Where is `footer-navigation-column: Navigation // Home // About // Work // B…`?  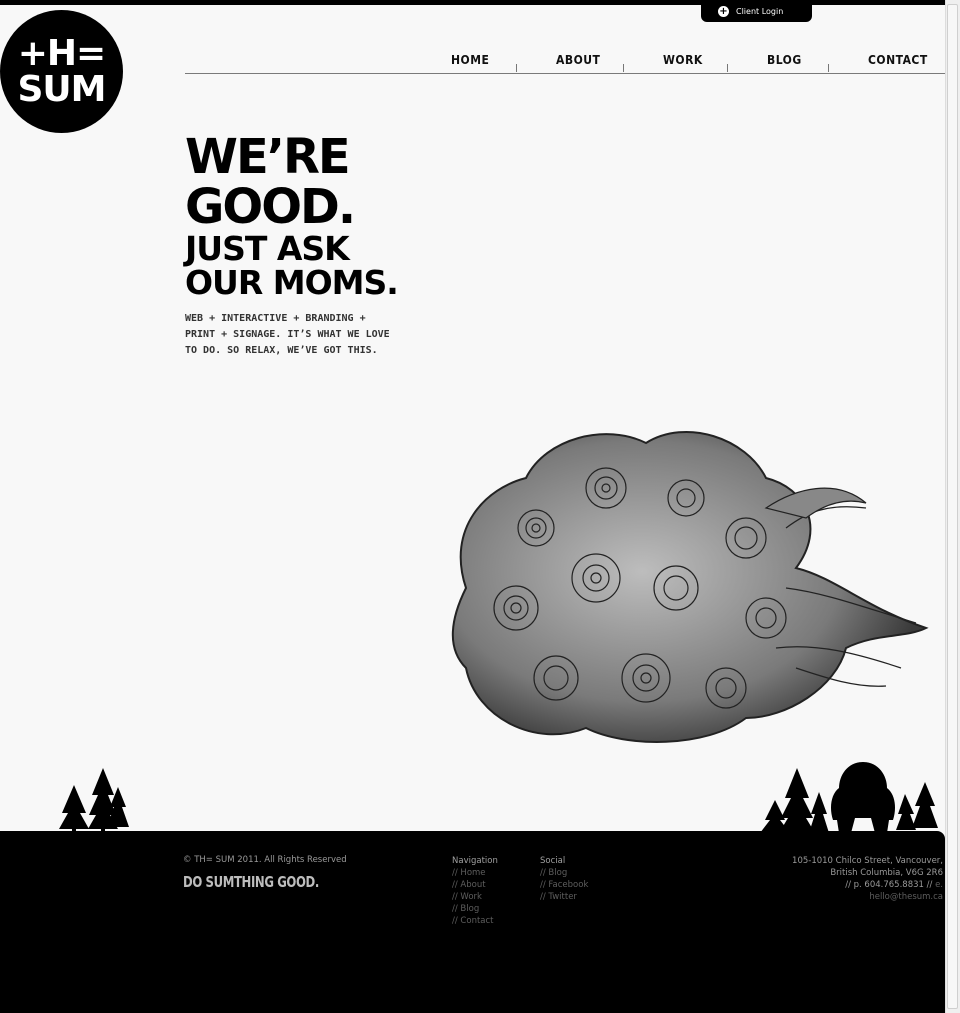
footer-navigation-column: Navigation // Home // About // Work // B… is located at coordinates (475, 891).